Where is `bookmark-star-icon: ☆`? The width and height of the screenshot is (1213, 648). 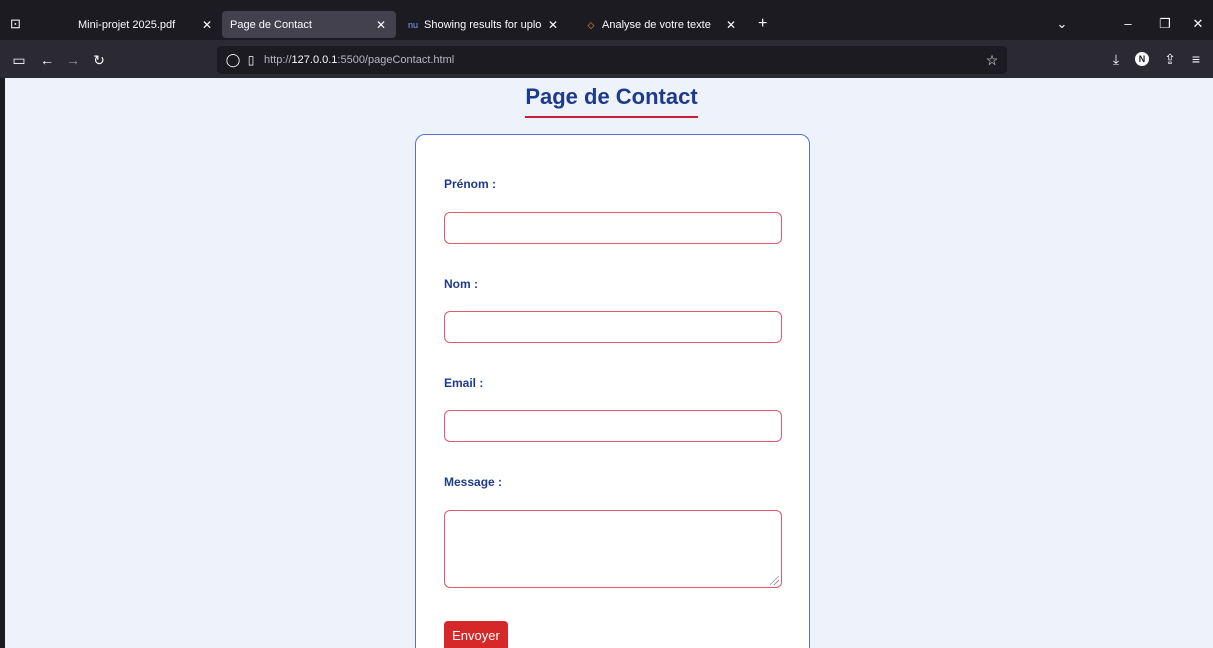 bookmark-star-icon: ☆ is located at coordinates (992, 60).